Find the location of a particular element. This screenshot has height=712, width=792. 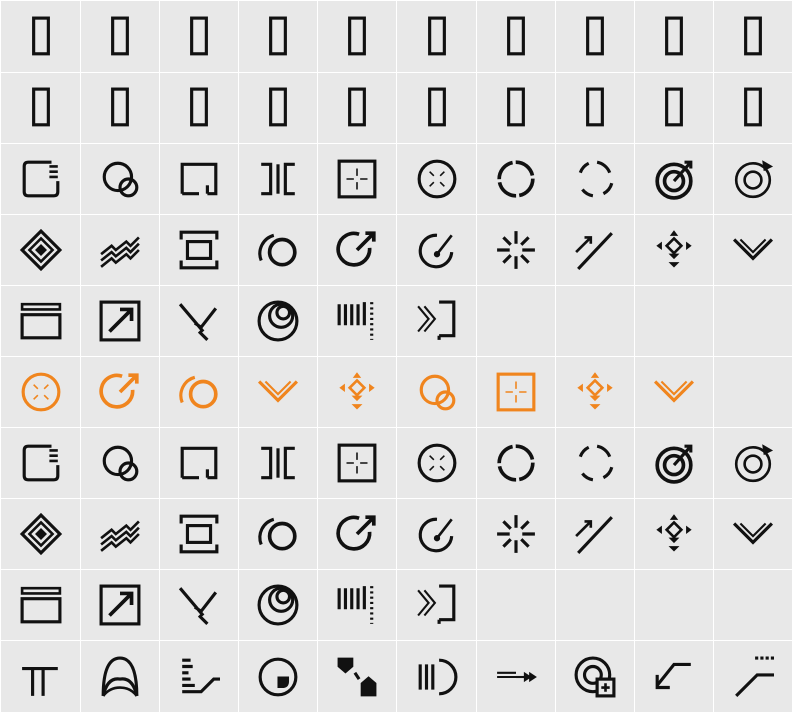

burst-icon is located at coordinates (516, 250).